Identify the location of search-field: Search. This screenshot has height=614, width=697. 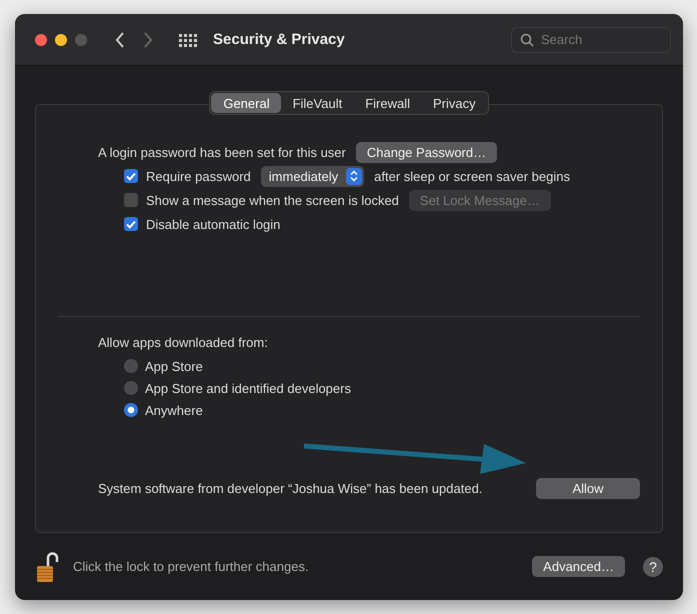
(591, 39).